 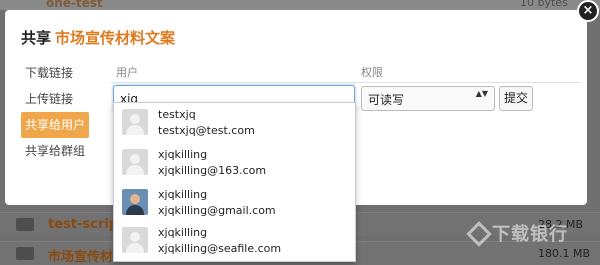 I want to click on background-top-row: one-test 10 bytes, so click(x=300, y=5).